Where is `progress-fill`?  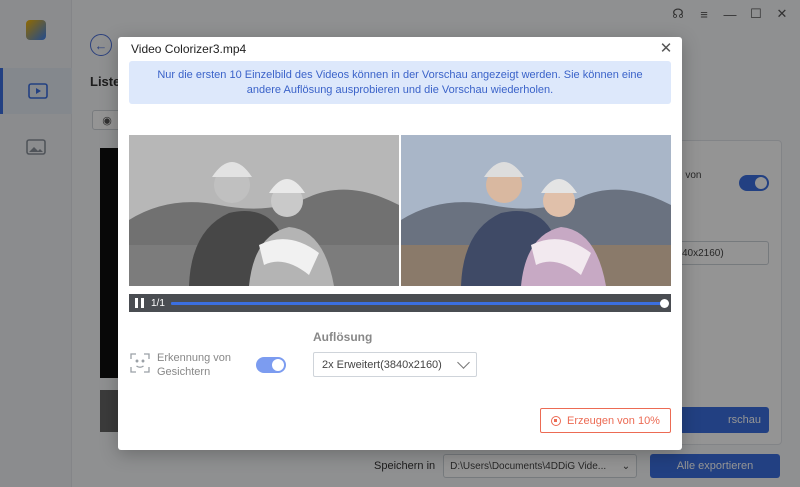
progress-fill is located at coordinates (417, 303).